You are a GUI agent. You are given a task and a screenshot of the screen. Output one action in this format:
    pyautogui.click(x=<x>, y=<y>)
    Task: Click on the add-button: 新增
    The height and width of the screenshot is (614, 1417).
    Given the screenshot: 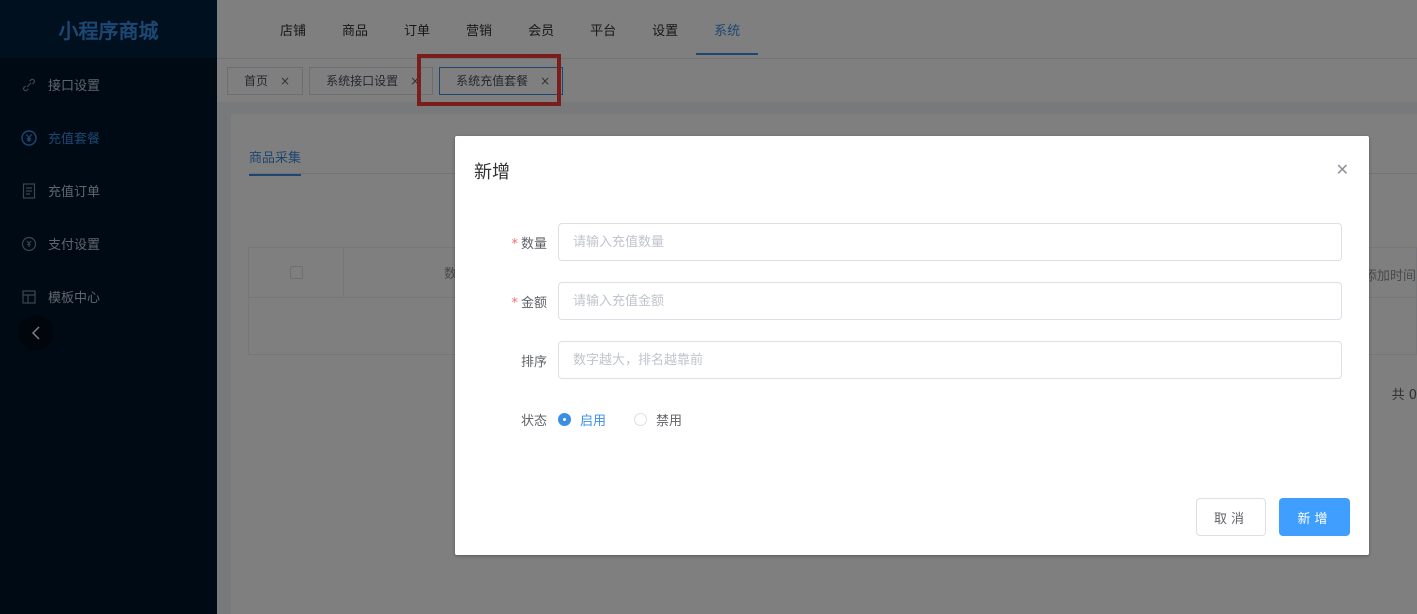 What is the action you would take?
    pyautogui.click(x=1314, y=517)
    